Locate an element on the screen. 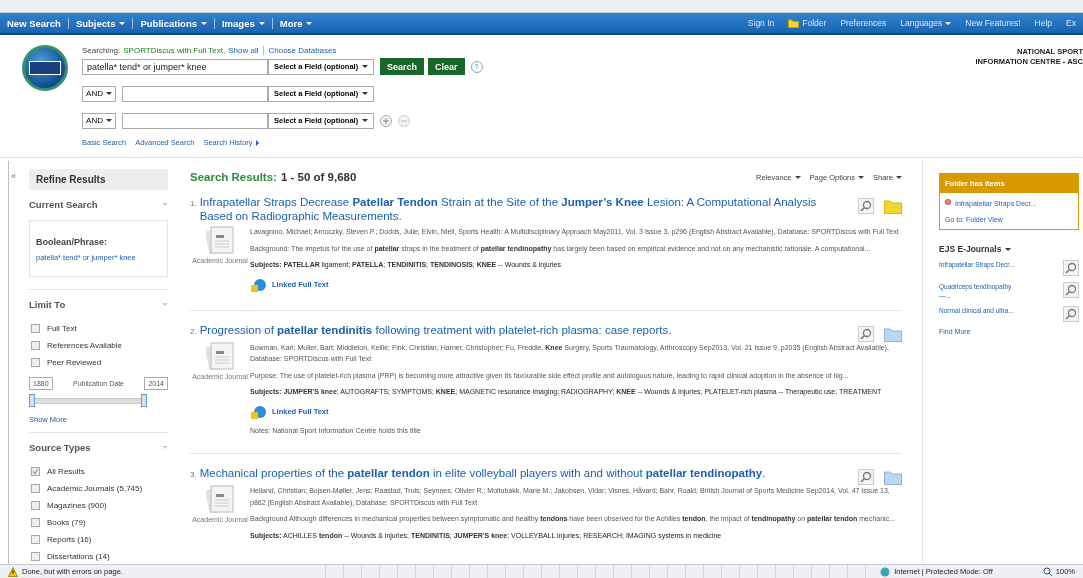 This screenshot has width=1083, height=578. choose-databases-link: Choose Databases is located at coordinates (300, 50).